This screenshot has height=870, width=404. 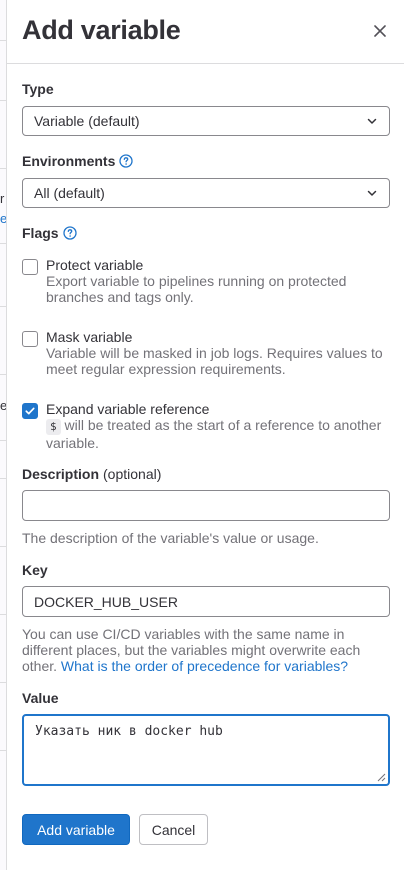 What do you see at coordinates (69, 161) in the screenshot?
I see `environments-label-text: Environments` at bounding box center [69, 161].